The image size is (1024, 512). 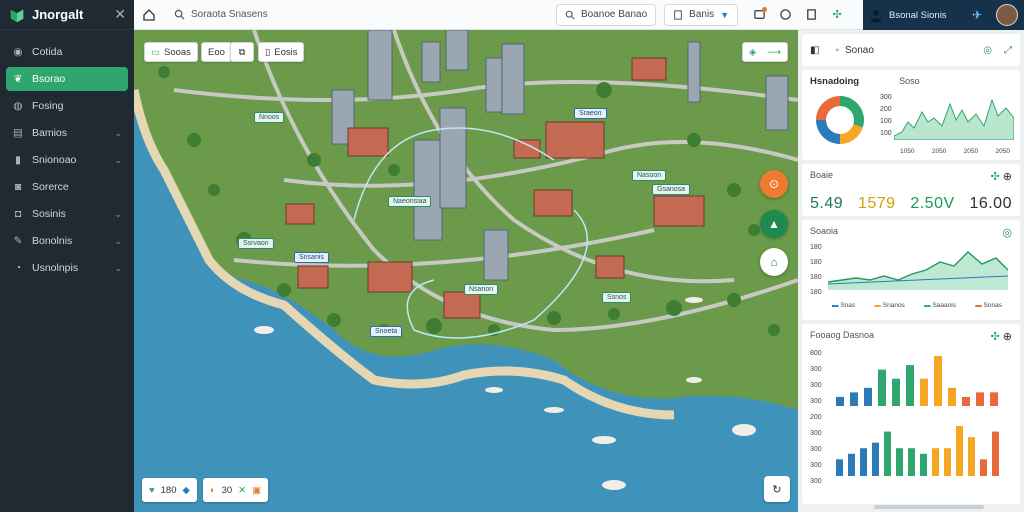 I want to click on map-stat-a-value: 180, so click(x=168, y=490).